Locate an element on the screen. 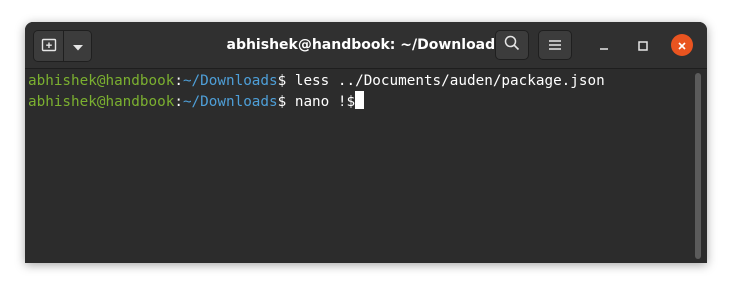 This screenshot has height=291, width=732. terminal-line: abhishek@handbook:~/Downloads$ nano !$ is located at coordinates (196, 101).